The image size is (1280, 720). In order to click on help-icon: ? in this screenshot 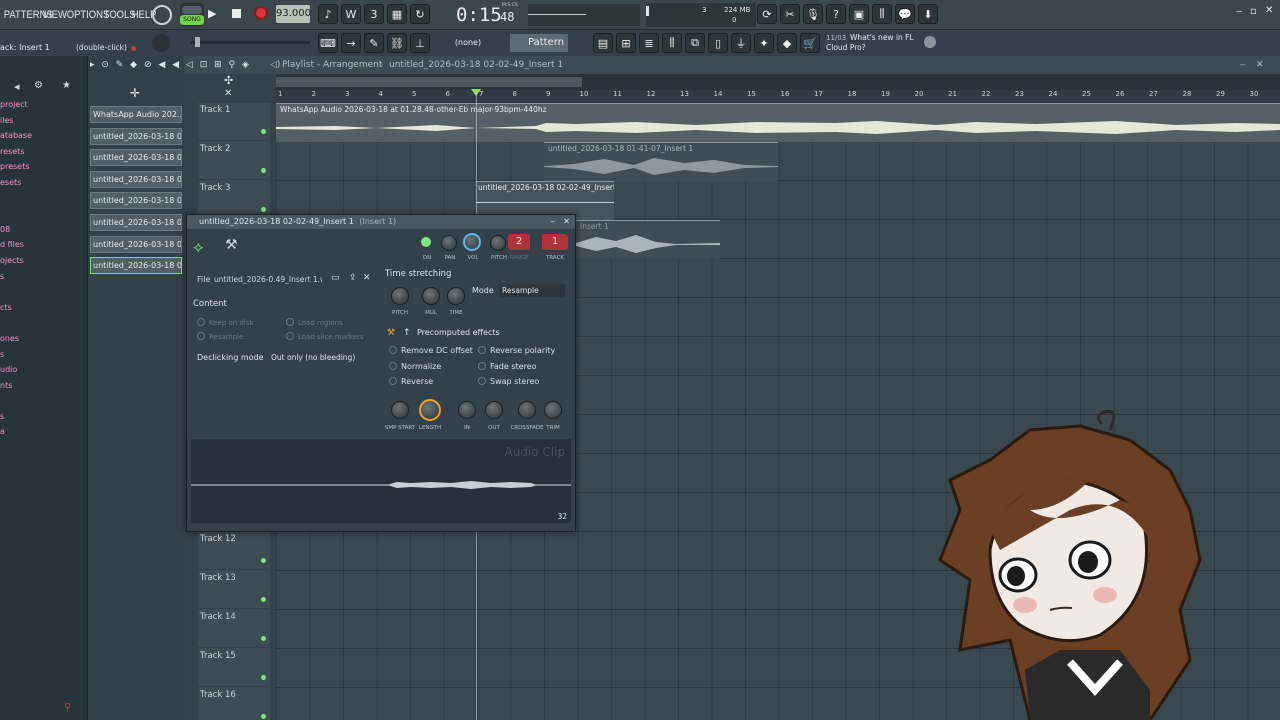, I will do `click(836, 14)`.